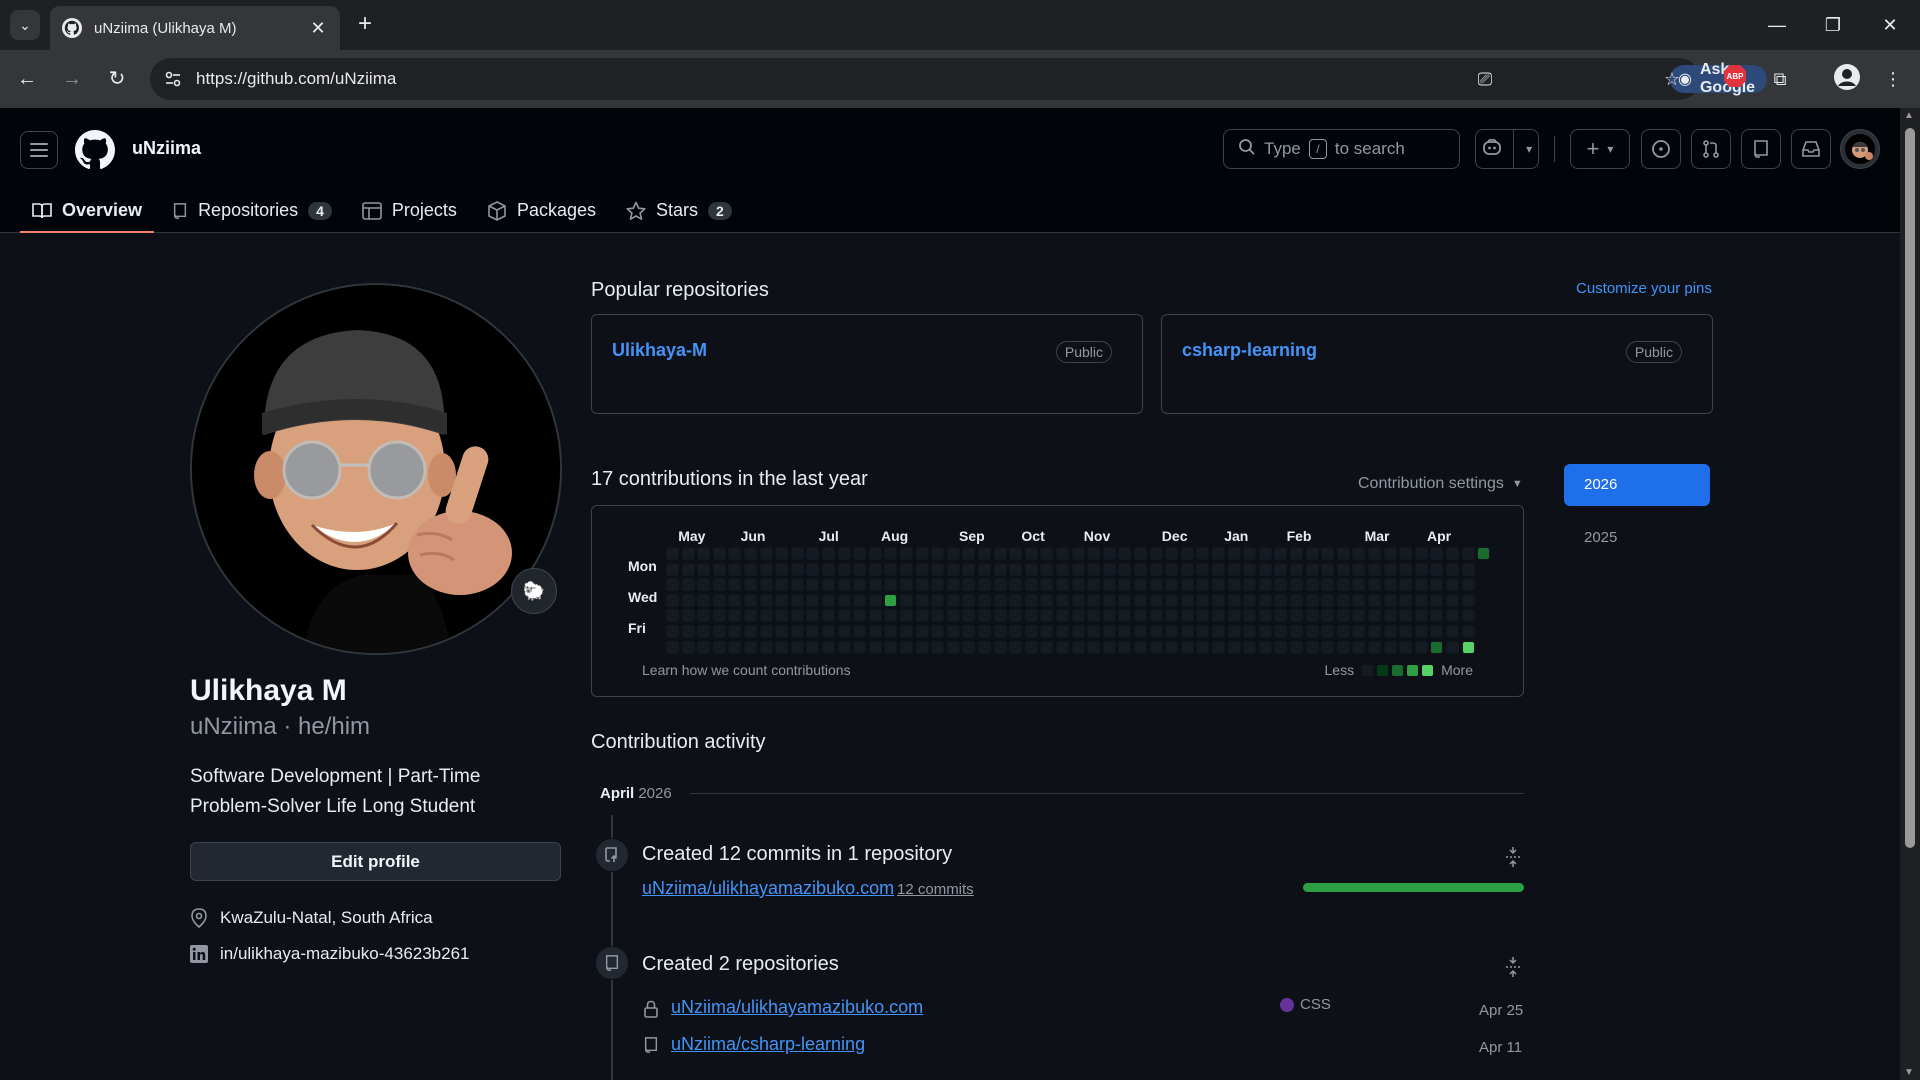 Image resolution: width=1920 pixels, height=1080 pixels. Describe the element at coordinates (1249, 350) in the screenshot. I see `pinned-repo-link: csharp-learning` at that location.